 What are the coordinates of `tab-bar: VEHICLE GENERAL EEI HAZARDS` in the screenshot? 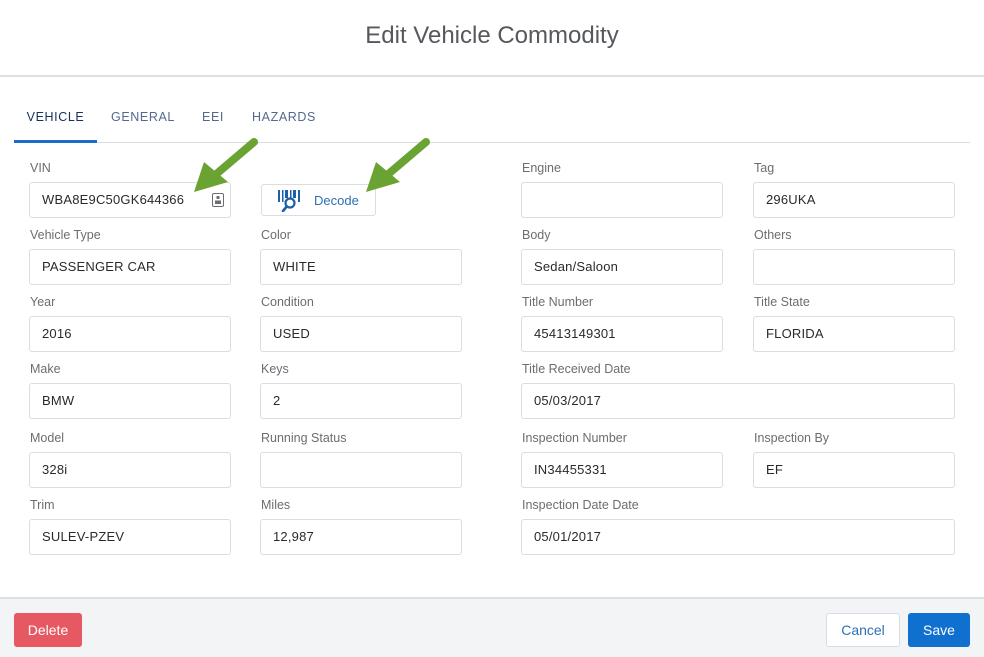 It's located at (492, 121).